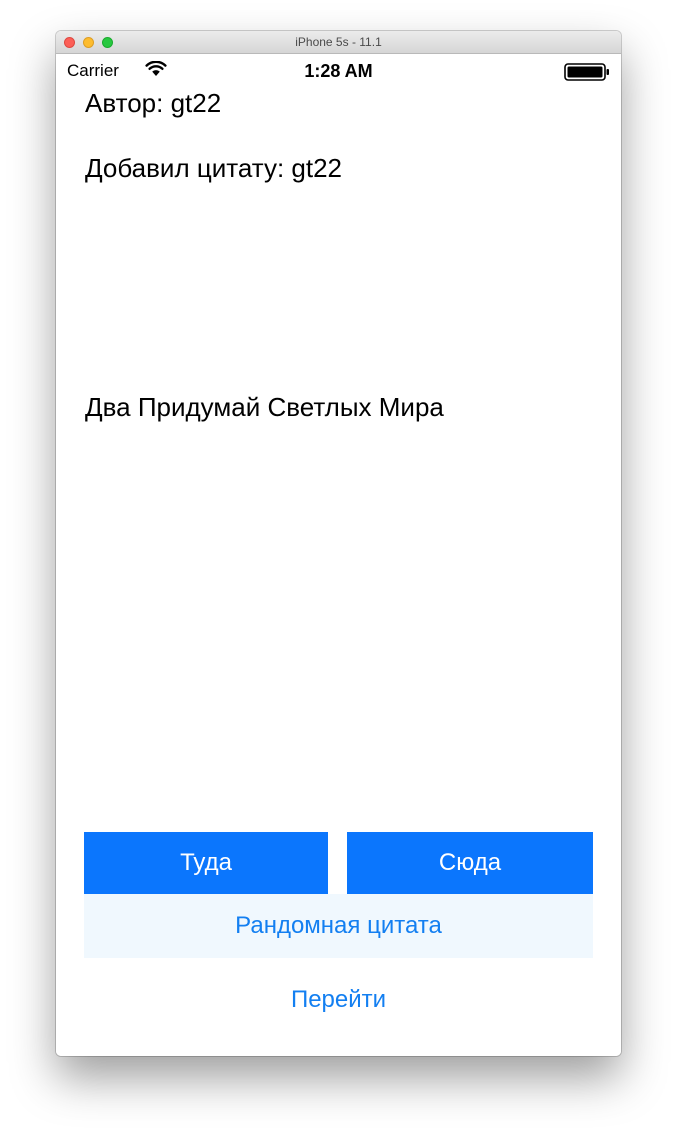  What do you see at coordinates (338, 926) in the screenshot?
I see `random-quote-button: Рандомная цитата` at bounding box center [338, 926].